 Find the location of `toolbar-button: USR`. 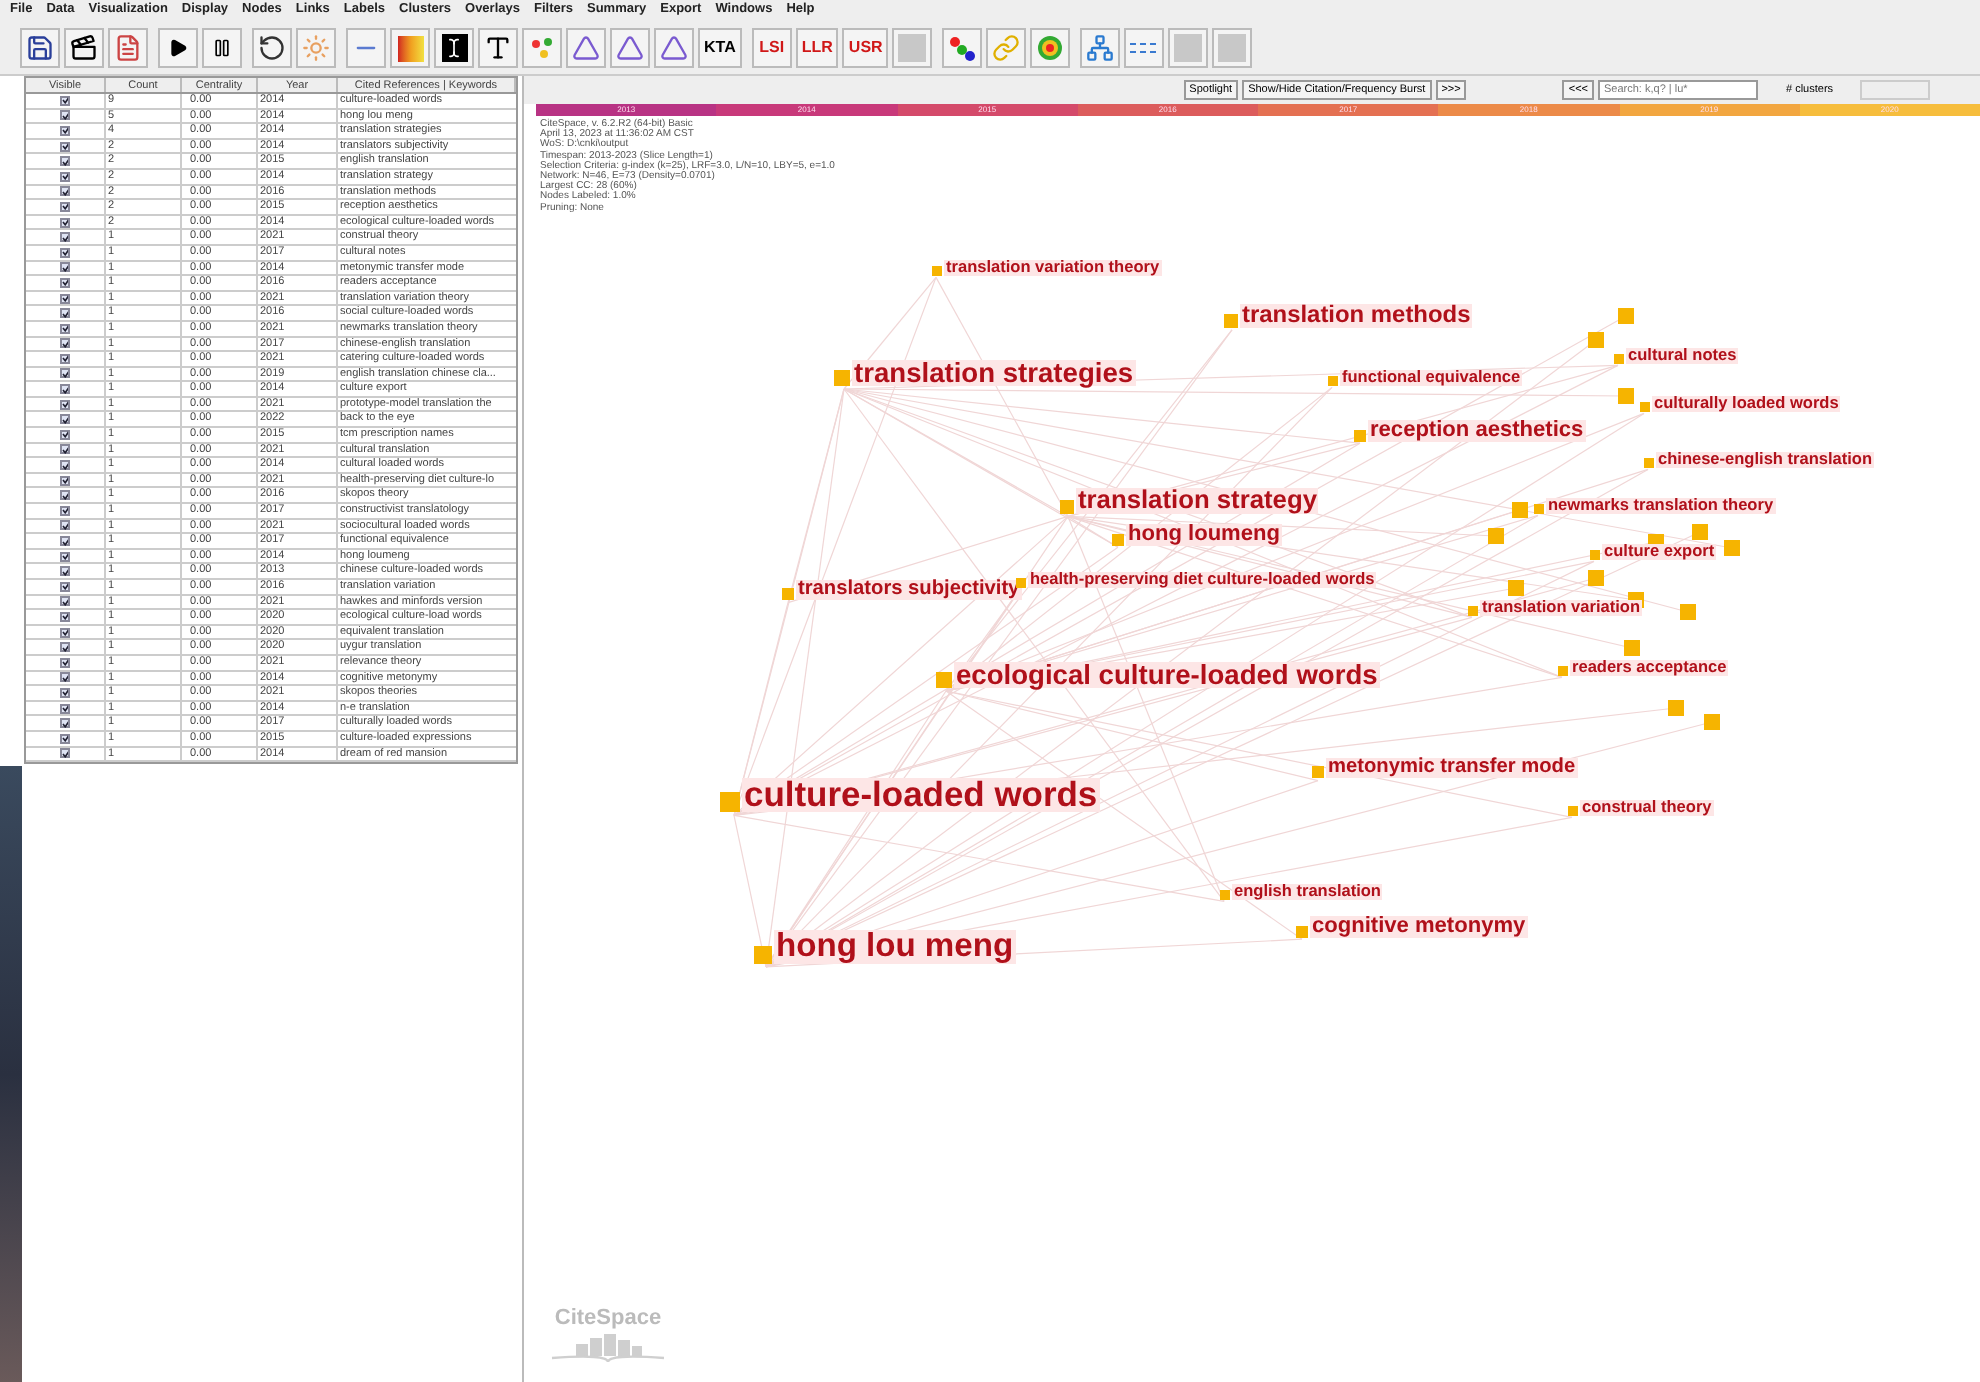

toolbar-button: USR is located at coordinates (865, 48).